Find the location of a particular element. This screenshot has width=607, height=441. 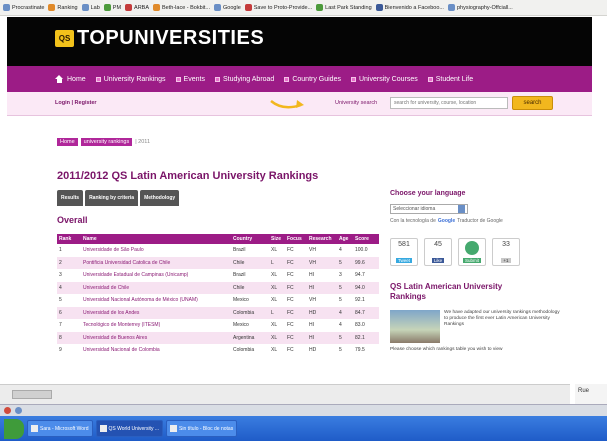

cell-score: 92.1 is located at coordinates (360, 300).